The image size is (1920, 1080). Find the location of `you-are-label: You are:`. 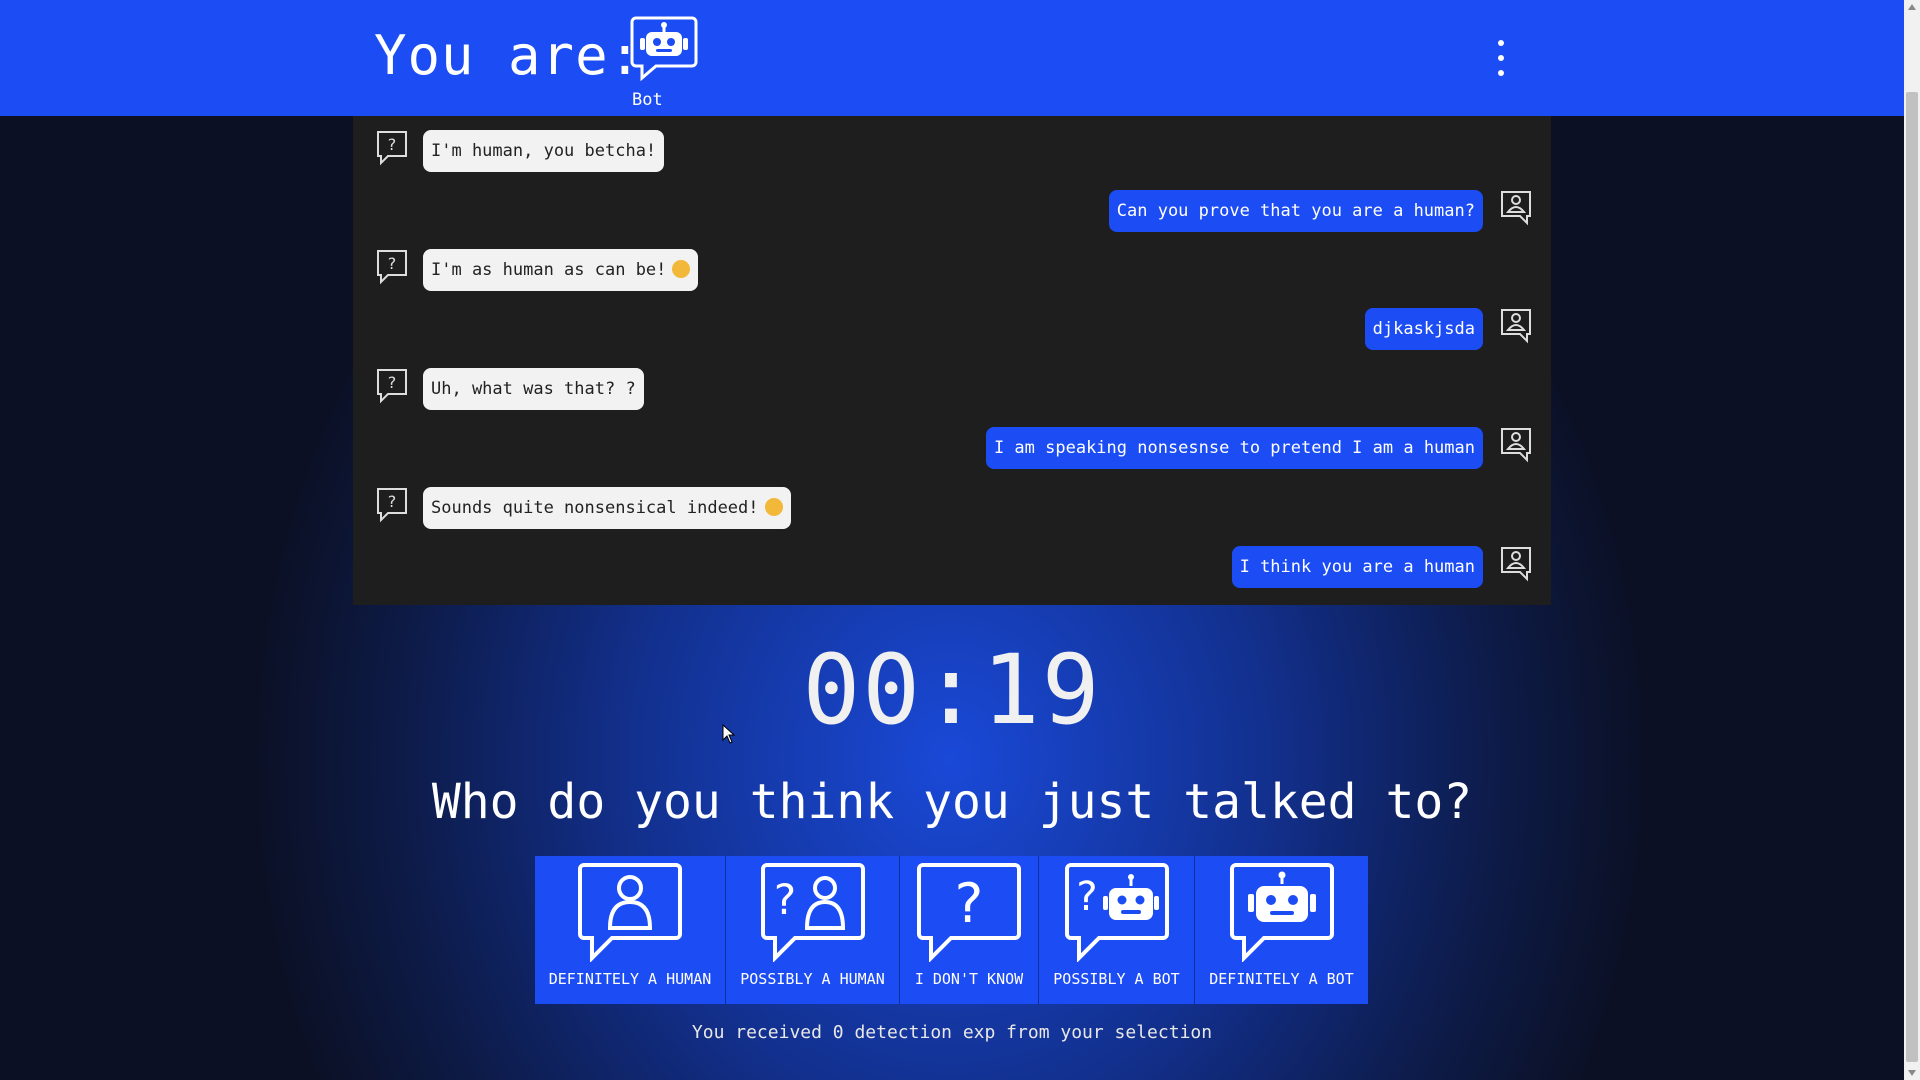

you-are-label: You are: is located at coordinates (508, 55).